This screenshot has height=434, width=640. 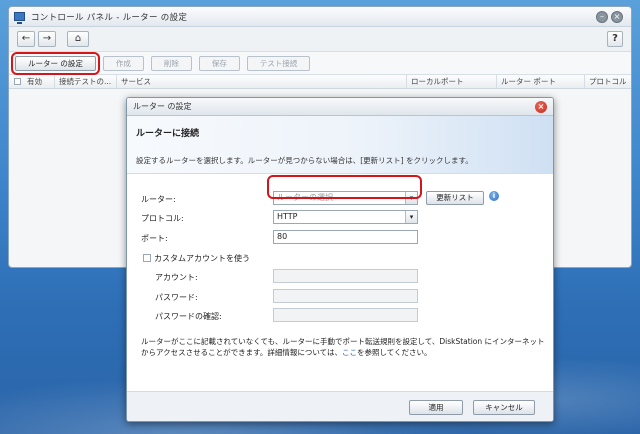 What do you see at coordinates (617, 17) in the screenshot?
I see `window-close-button: ×` at bounding box center [617, 17].